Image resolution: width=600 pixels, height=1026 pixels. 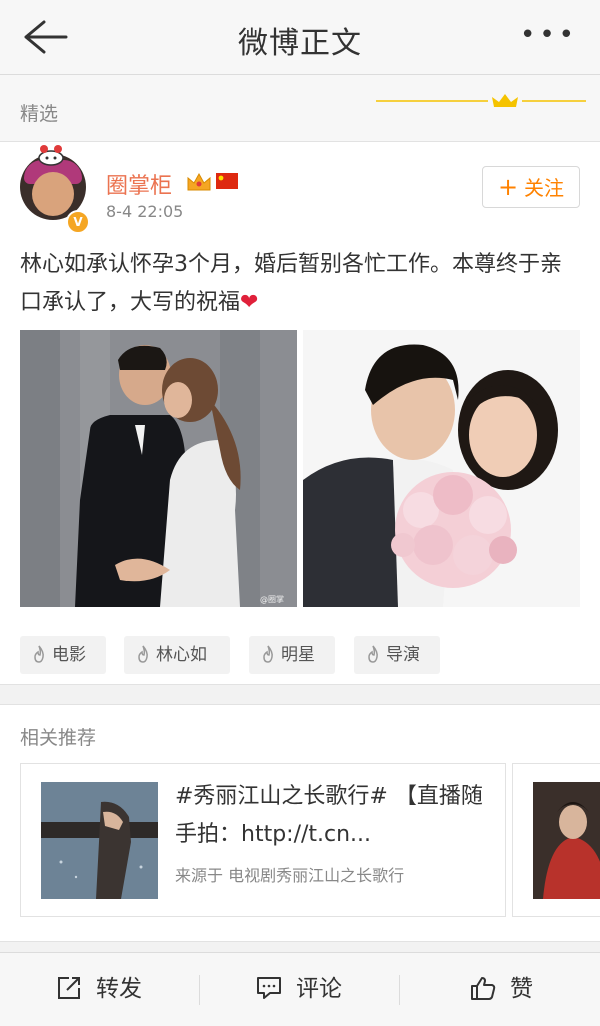 I want to click on tag-item: 明星, so click(x=292, y=655).